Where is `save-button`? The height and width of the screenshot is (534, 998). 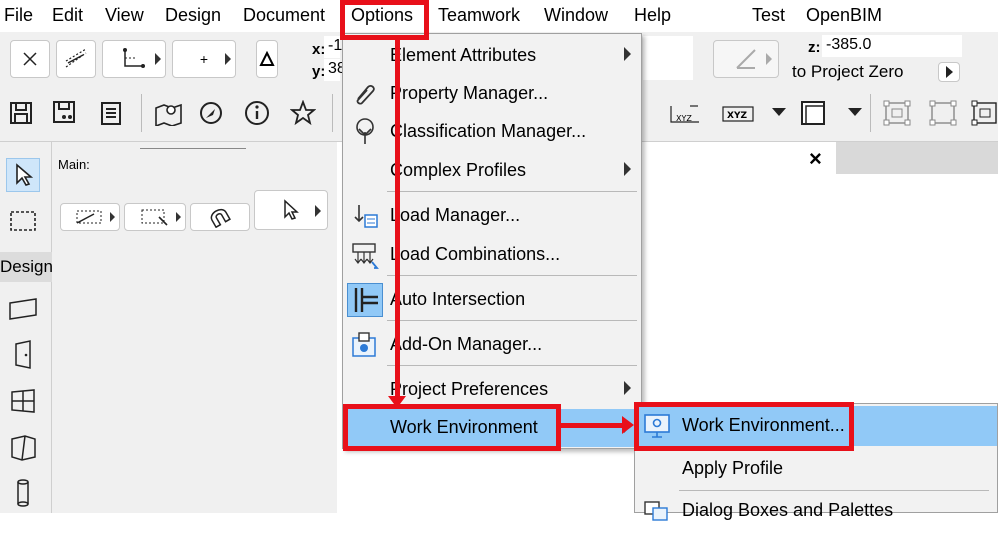 save-button is located at coordinates (21, 113).